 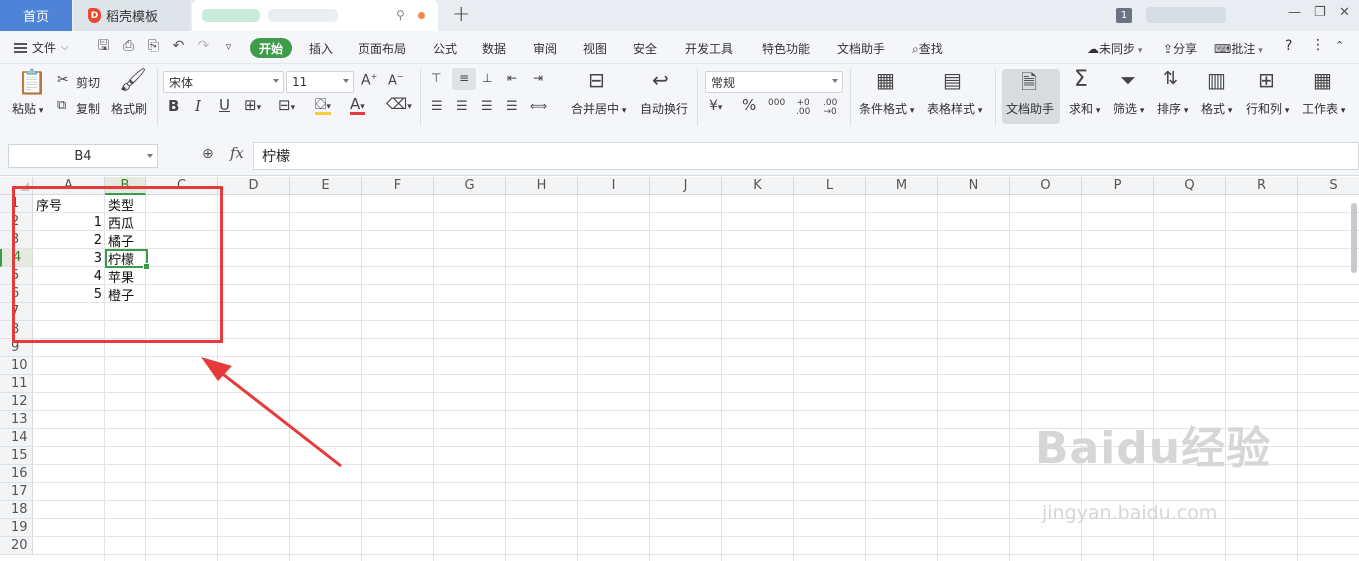 What do you see at coordinates (1130, 513) in the screenshot?
I see `watermark-url: jingyan.baidu.com` at bounding box center [1130, 513].